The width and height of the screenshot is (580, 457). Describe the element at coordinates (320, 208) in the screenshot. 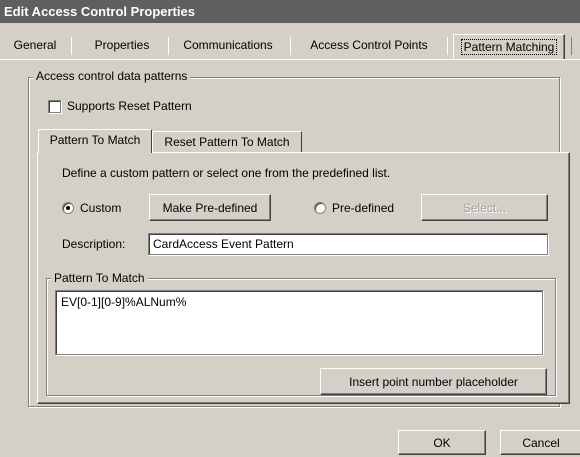

I see `predefined-radio` at that location.